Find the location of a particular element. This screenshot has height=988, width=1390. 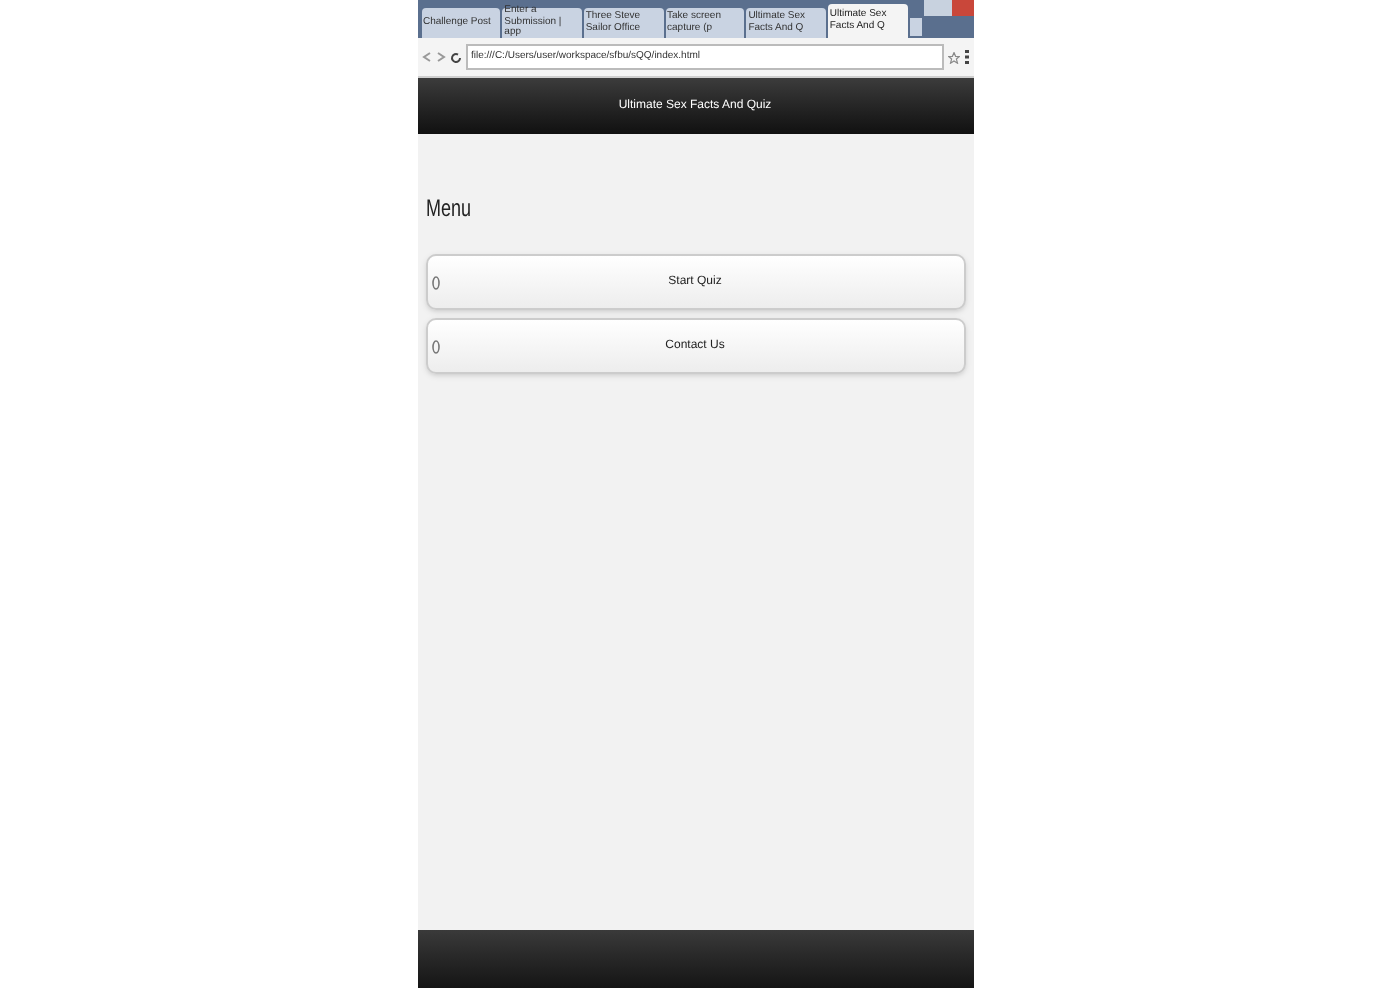

reload-icon is located at coordinates (455, 57).